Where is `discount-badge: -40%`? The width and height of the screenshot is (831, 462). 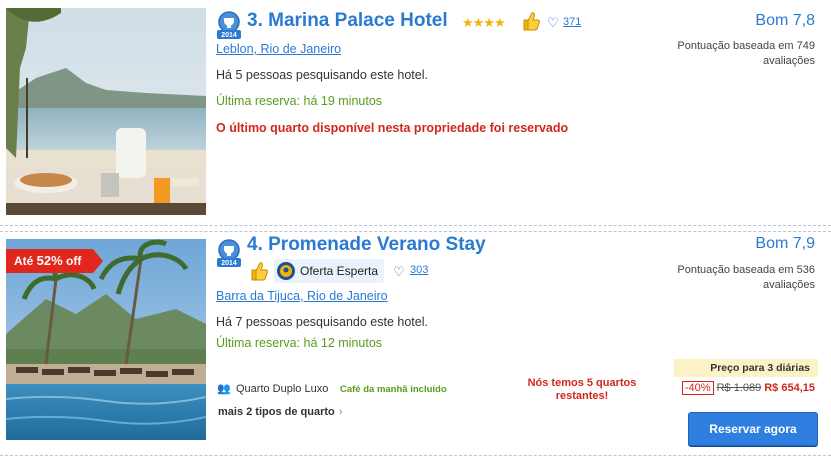
discount-badge: -40% is located at coordinates (697, 388).